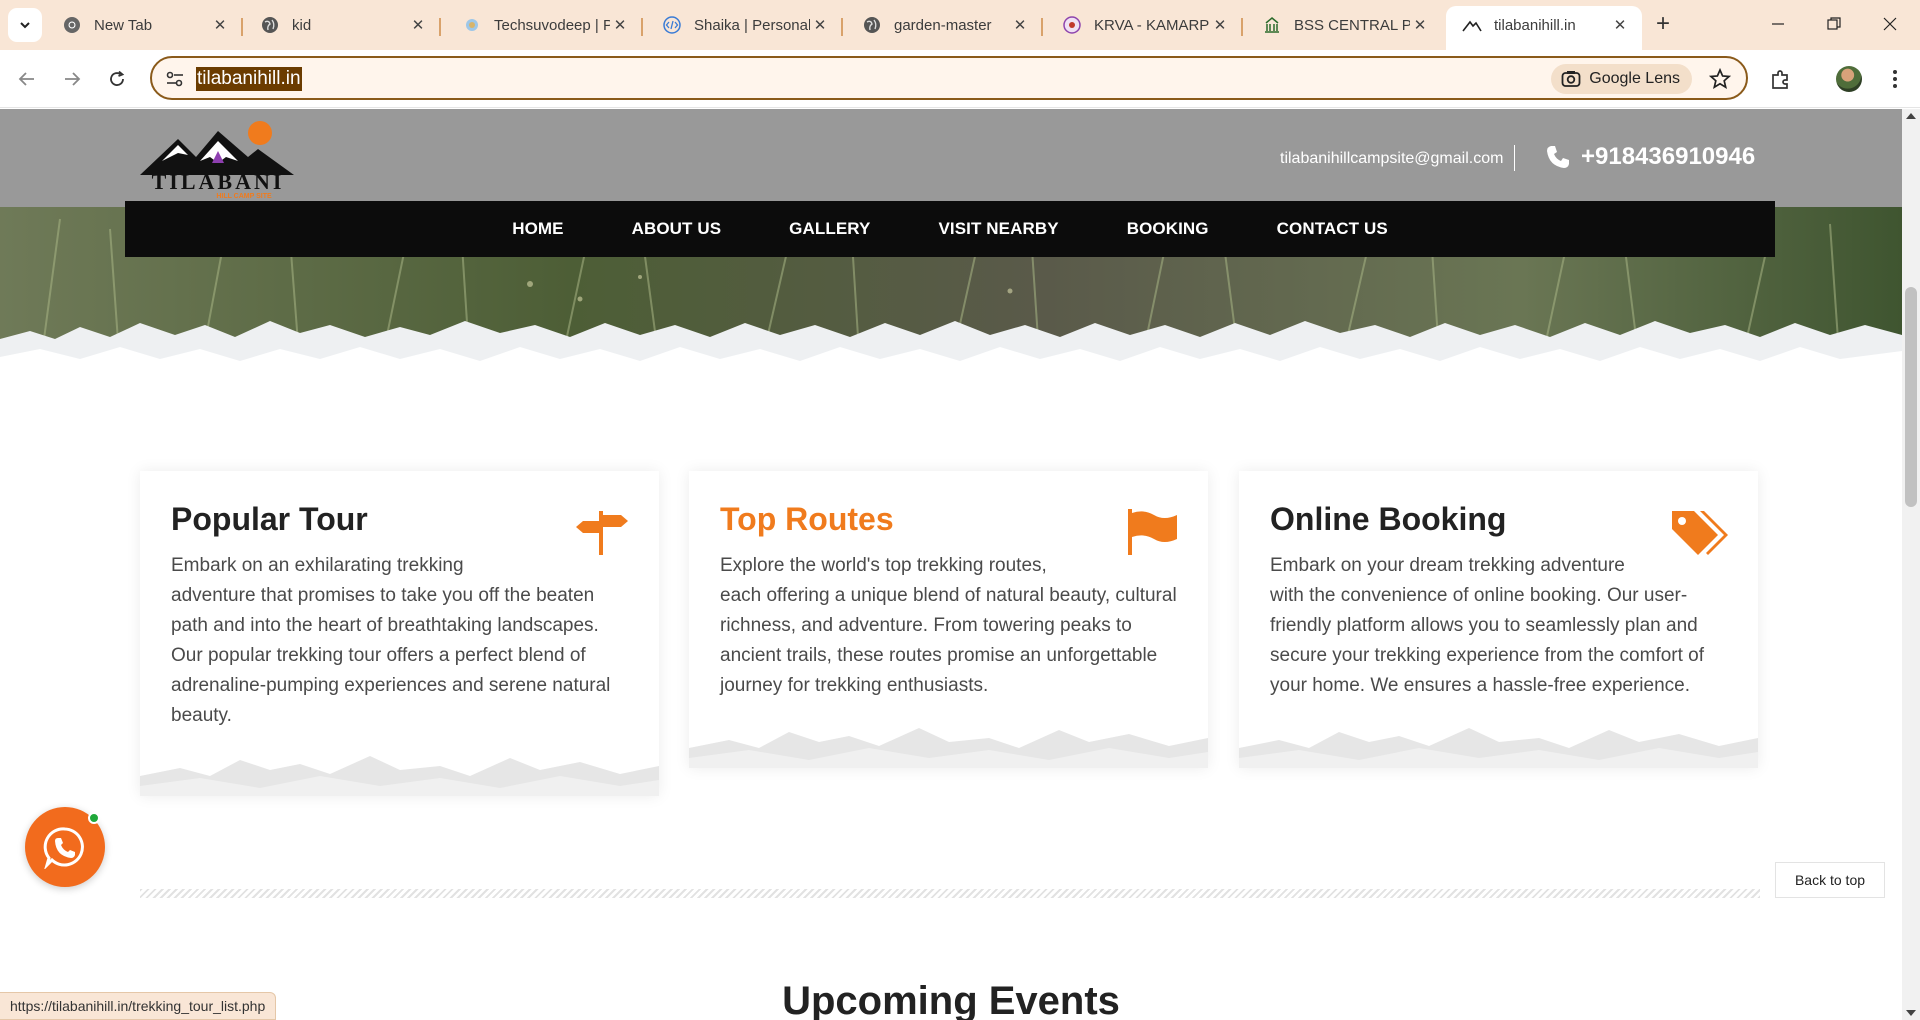 The height and width of the screenshot is (1020, 1920). Describe the element at coordinates (249, 79) in the screenshot. I see `url-text: tilabanihill.in` at that location.